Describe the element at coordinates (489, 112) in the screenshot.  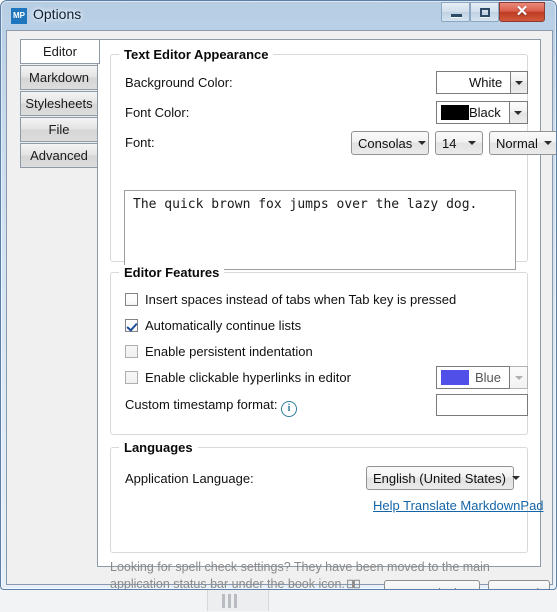
I see `font-color-value: Black` at that location.